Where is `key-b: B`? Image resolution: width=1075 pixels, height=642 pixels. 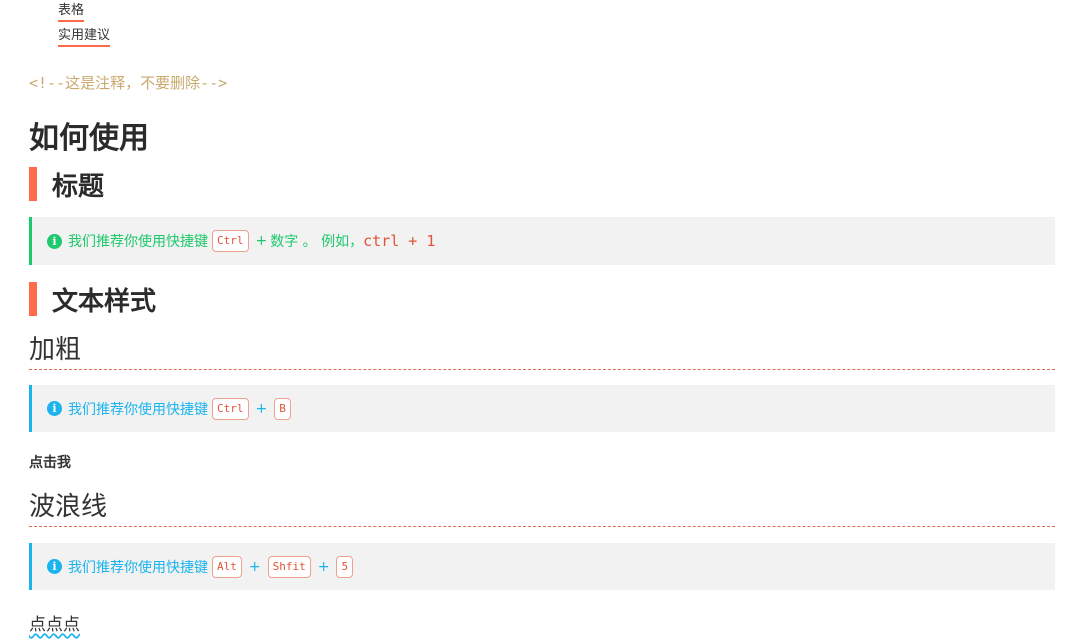
key-b: B is located at coordinates (282, 408).